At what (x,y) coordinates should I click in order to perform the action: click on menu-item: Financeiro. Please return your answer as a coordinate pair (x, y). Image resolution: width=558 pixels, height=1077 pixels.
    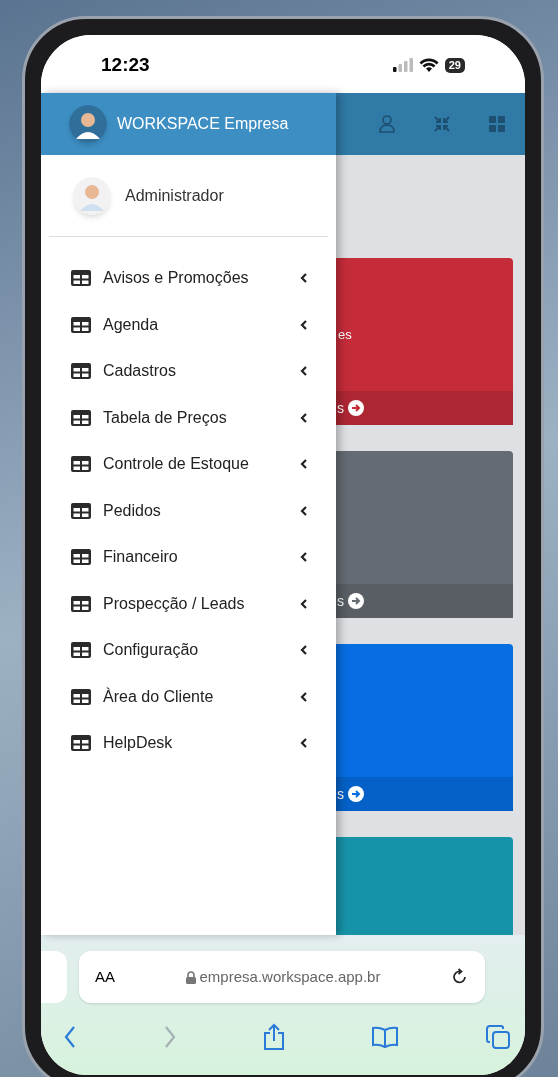
    Looking at the image, I should click on (188, 557).